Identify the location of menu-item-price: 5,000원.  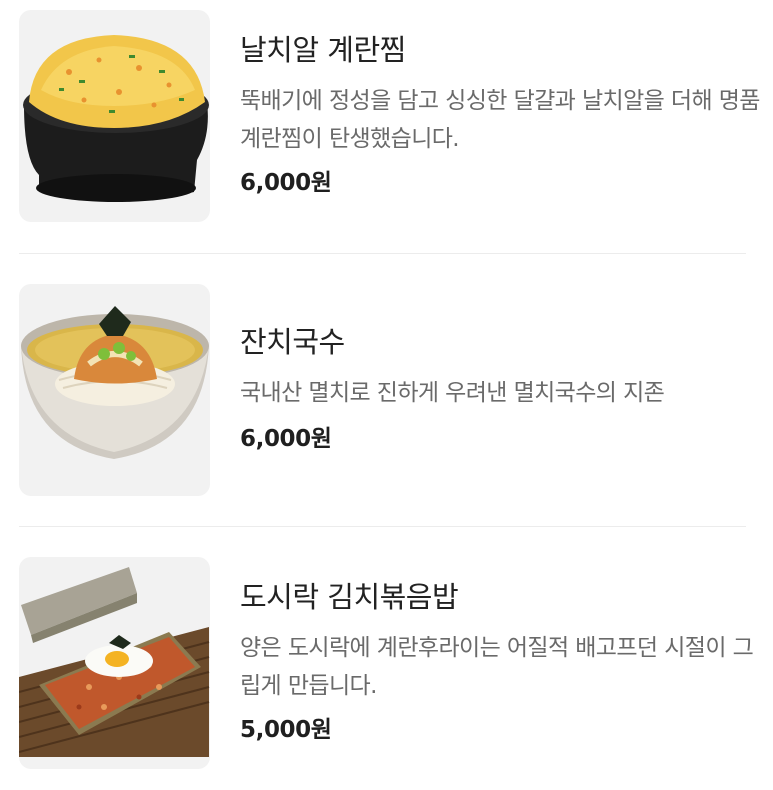
(286, 730).